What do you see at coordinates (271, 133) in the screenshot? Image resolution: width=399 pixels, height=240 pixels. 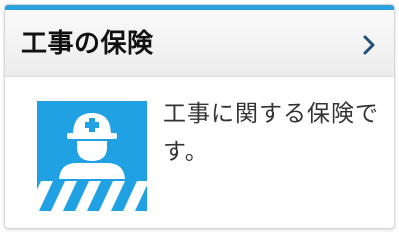 I see `card-description: 工事に関する保険です。` at bounding box center [271, 133].